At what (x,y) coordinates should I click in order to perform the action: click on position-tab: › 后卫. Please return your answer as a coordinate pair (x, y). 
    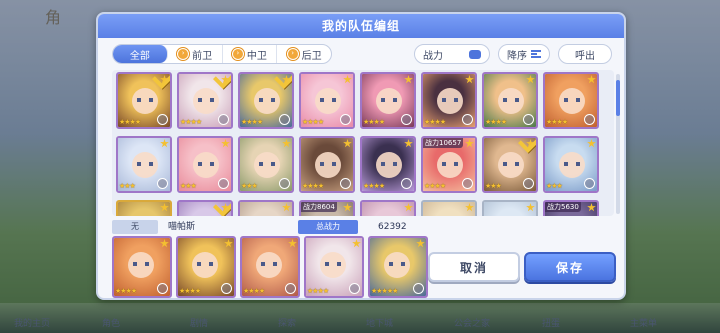
    Looking at the image, I should click on (304, 54).